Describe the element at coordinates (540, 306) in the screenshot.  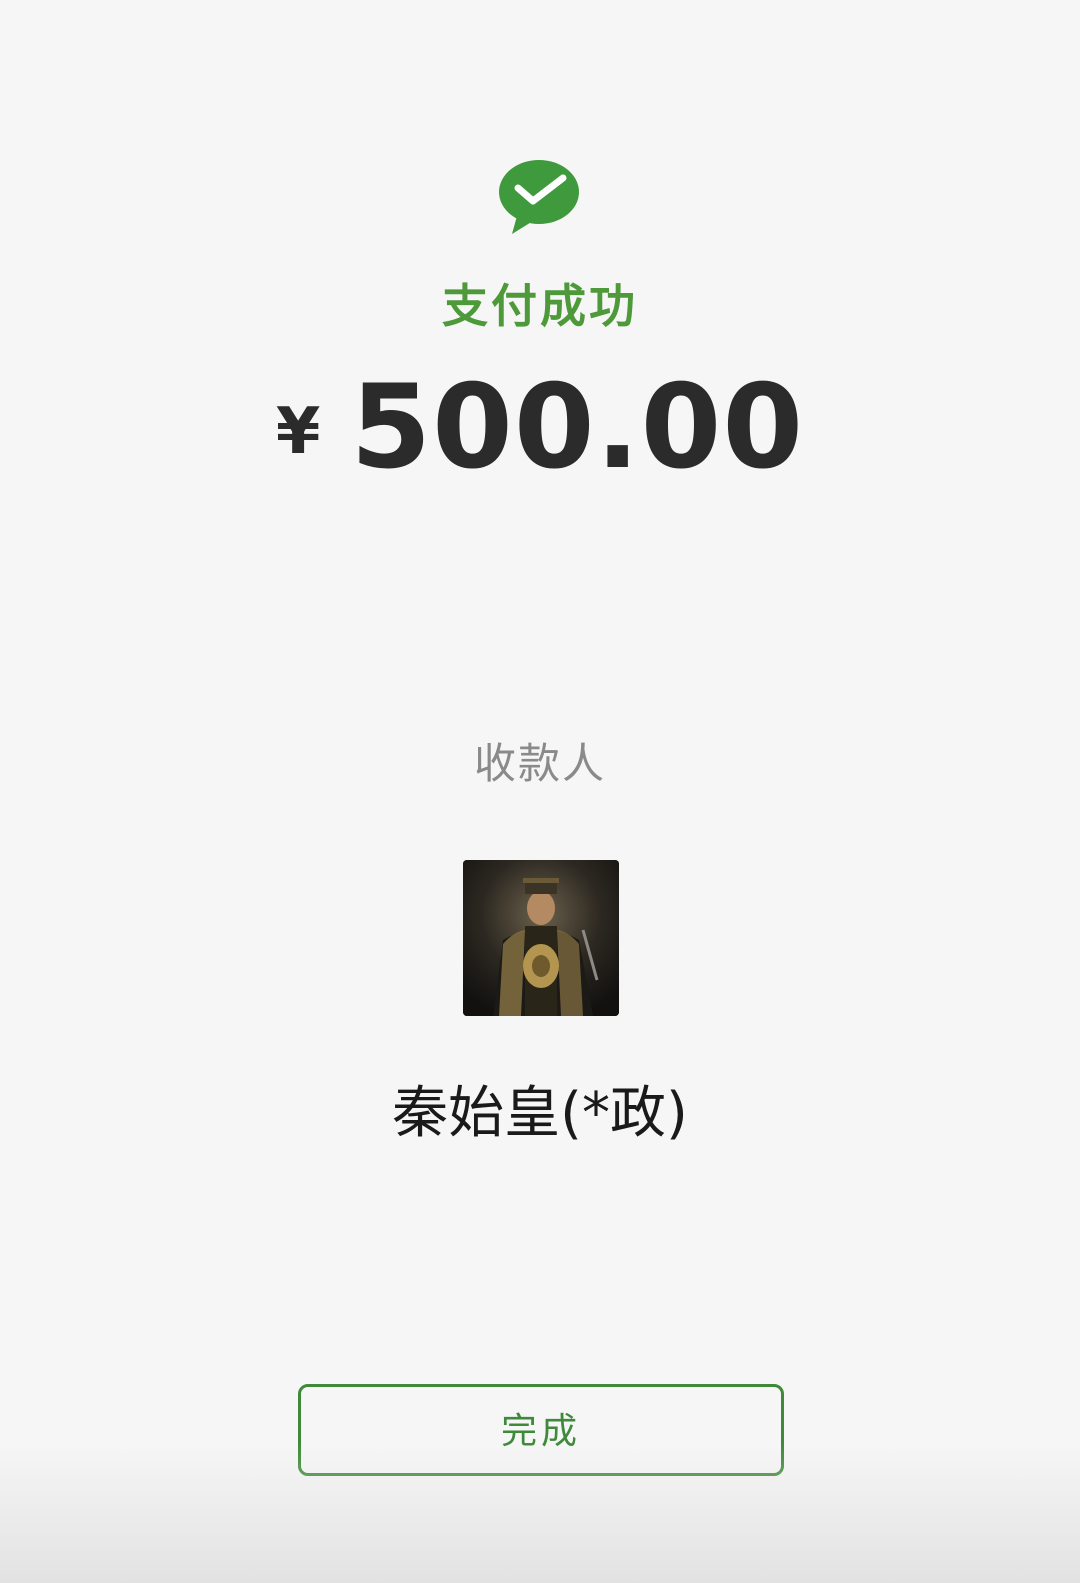
I see `status-title: 支付成功` at that location.